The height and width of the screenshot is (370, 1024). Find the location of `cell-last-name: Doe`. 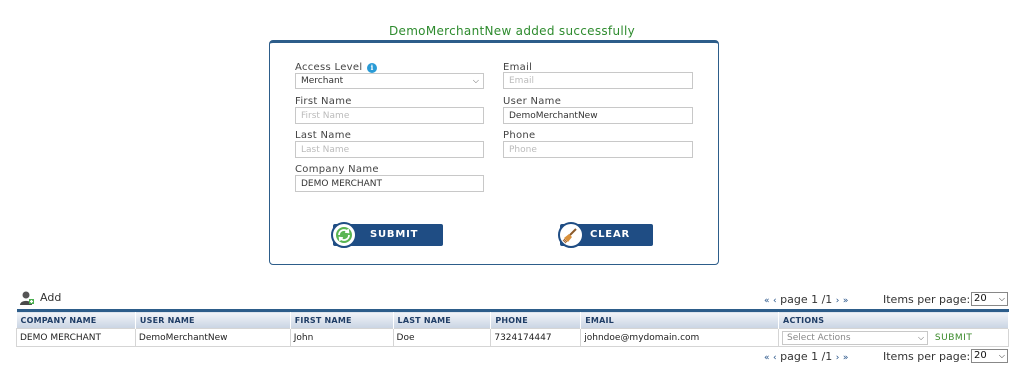

cell-last-name: Doe is located at coordinates (442, 337).